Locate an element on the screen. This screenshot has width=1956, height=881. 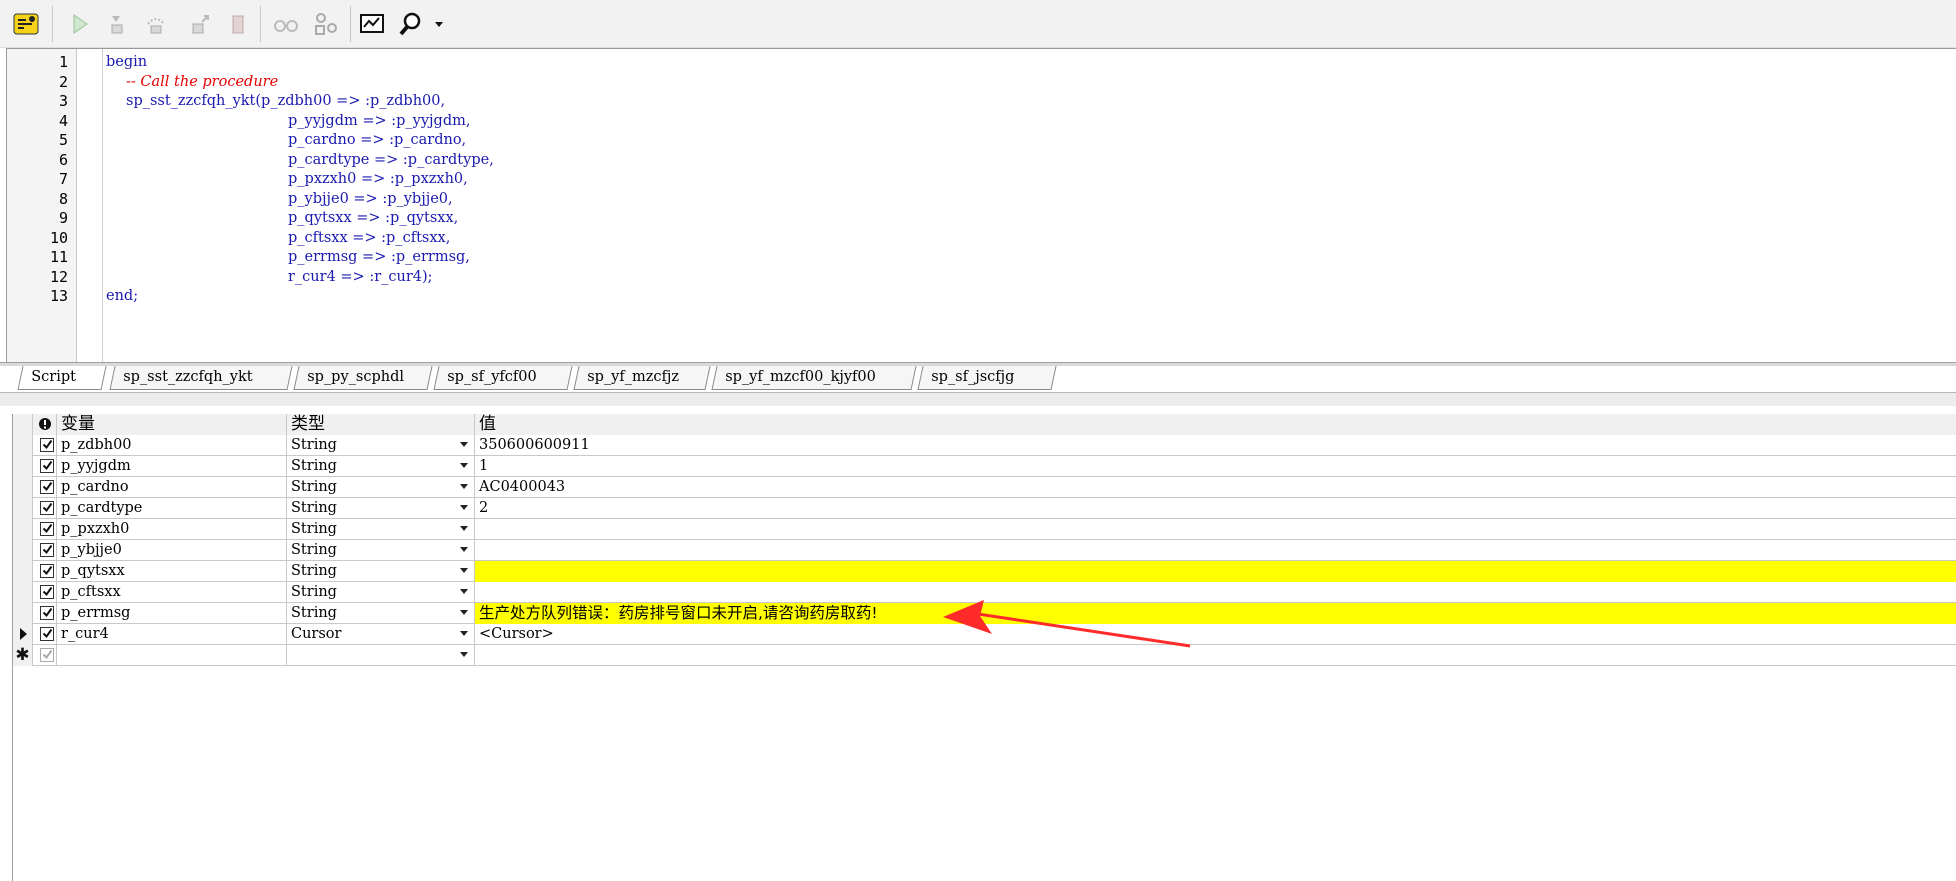
tab-sp-sf-jscfjg: sp_sf_jscfjg is located at coordinates (987, 378).